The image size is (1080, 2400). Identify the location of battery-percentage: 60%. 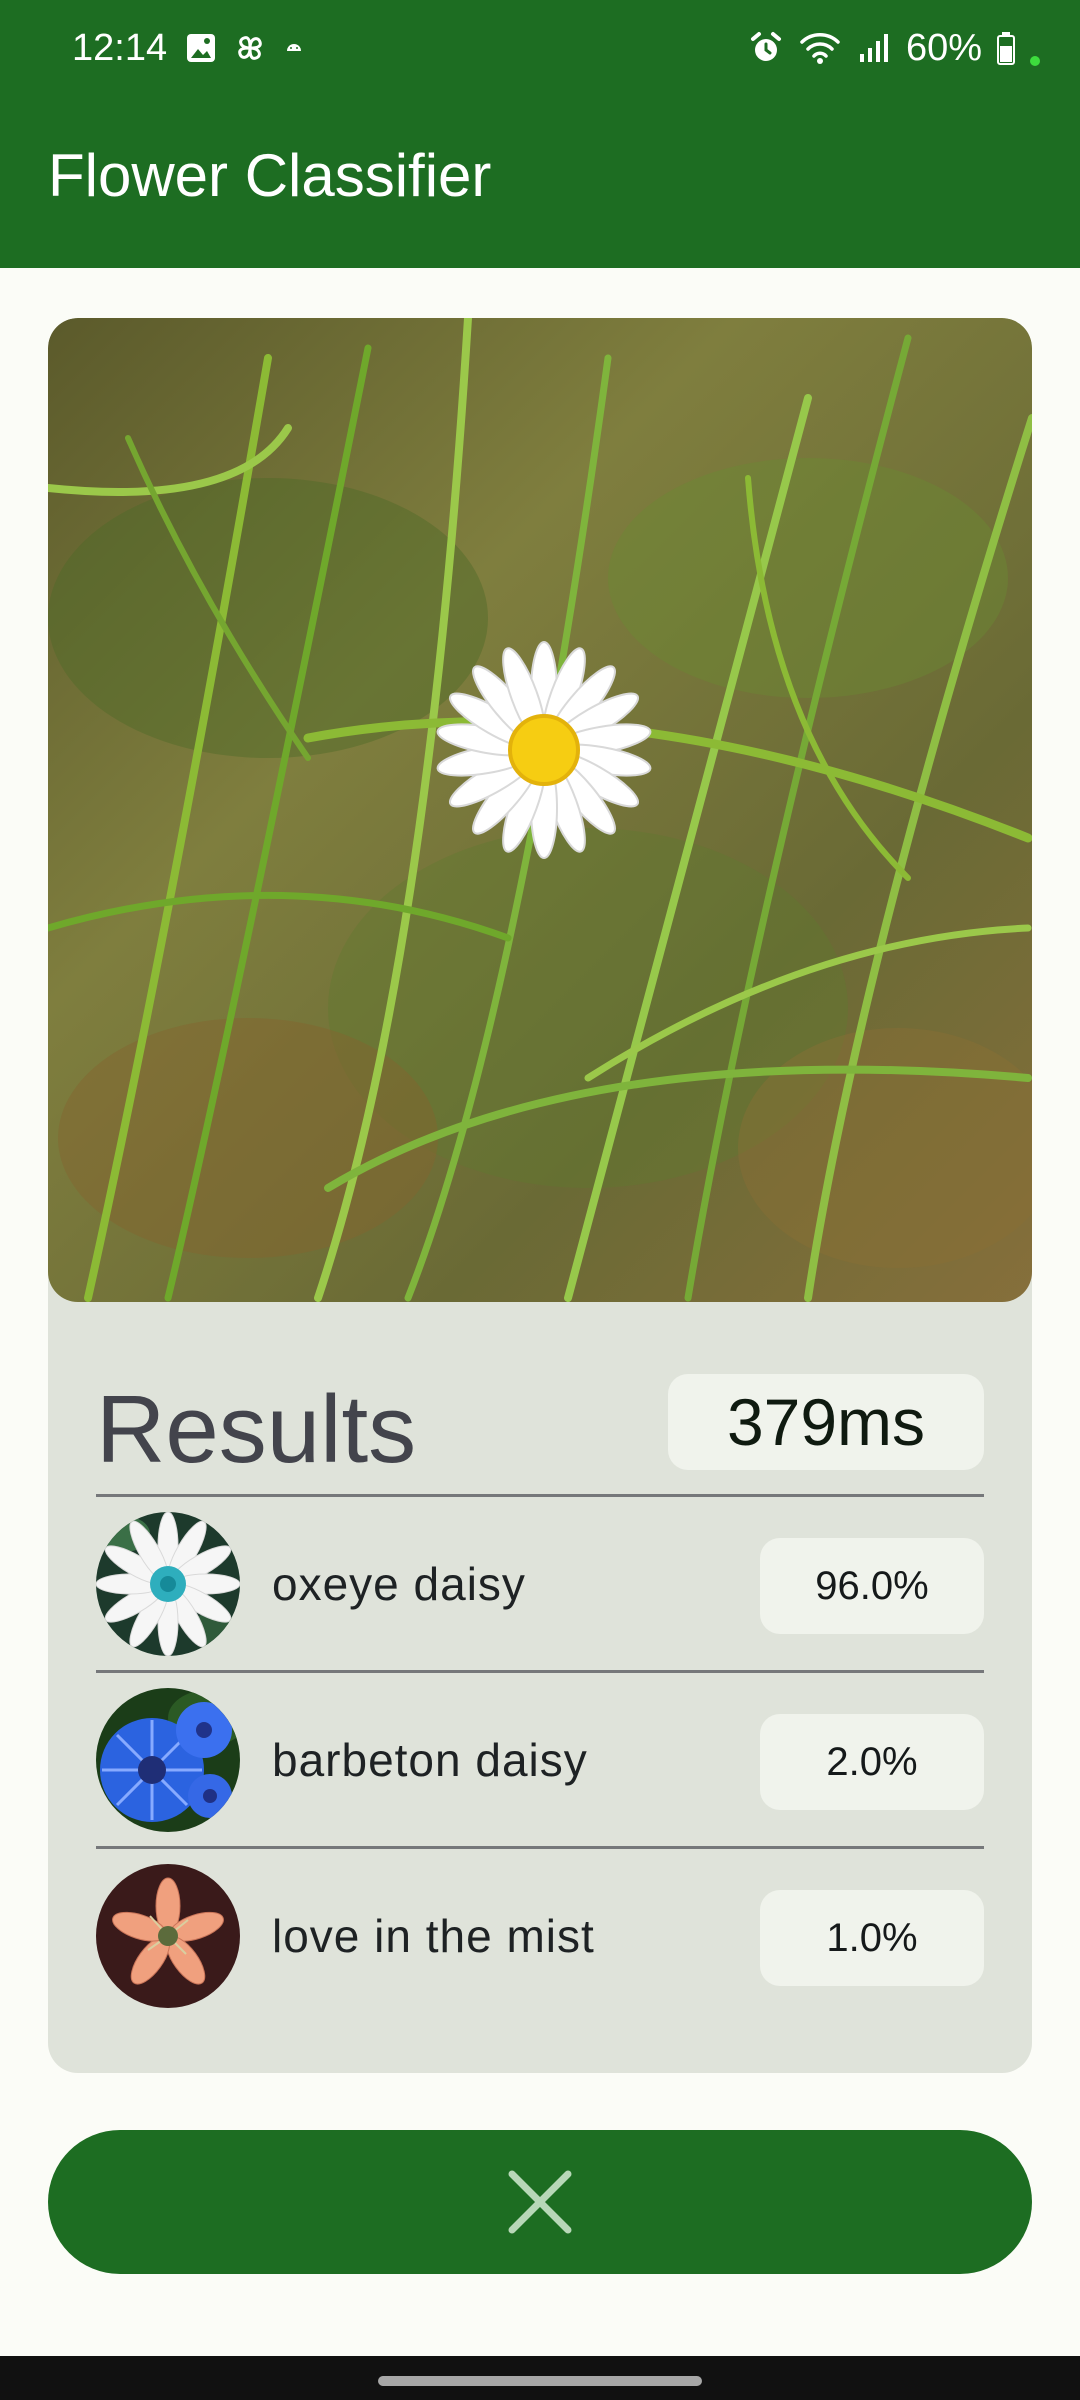
(943, 48).